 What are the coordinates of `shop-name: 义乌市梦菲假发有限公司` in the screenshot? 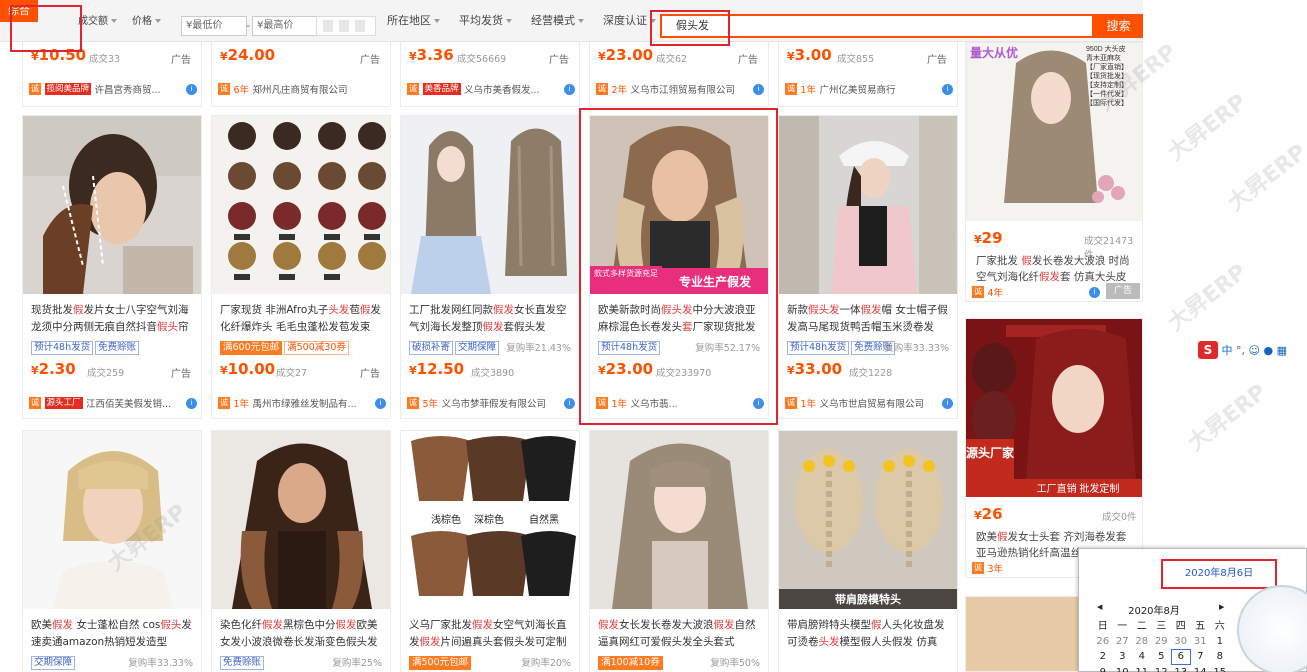 It's located at (494, 404).